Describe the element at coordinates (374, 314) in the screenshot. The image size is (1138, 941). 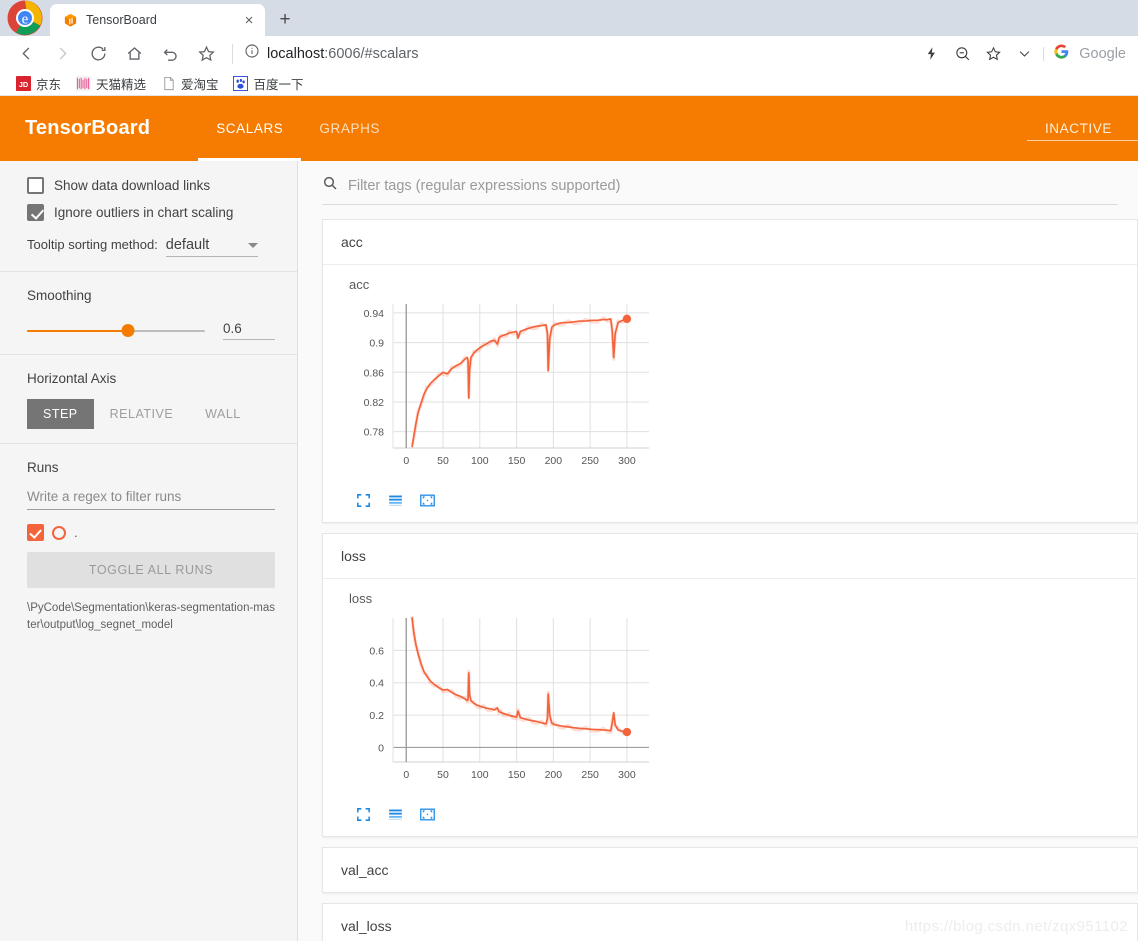
I see `svg-text: 0.94` at that location.